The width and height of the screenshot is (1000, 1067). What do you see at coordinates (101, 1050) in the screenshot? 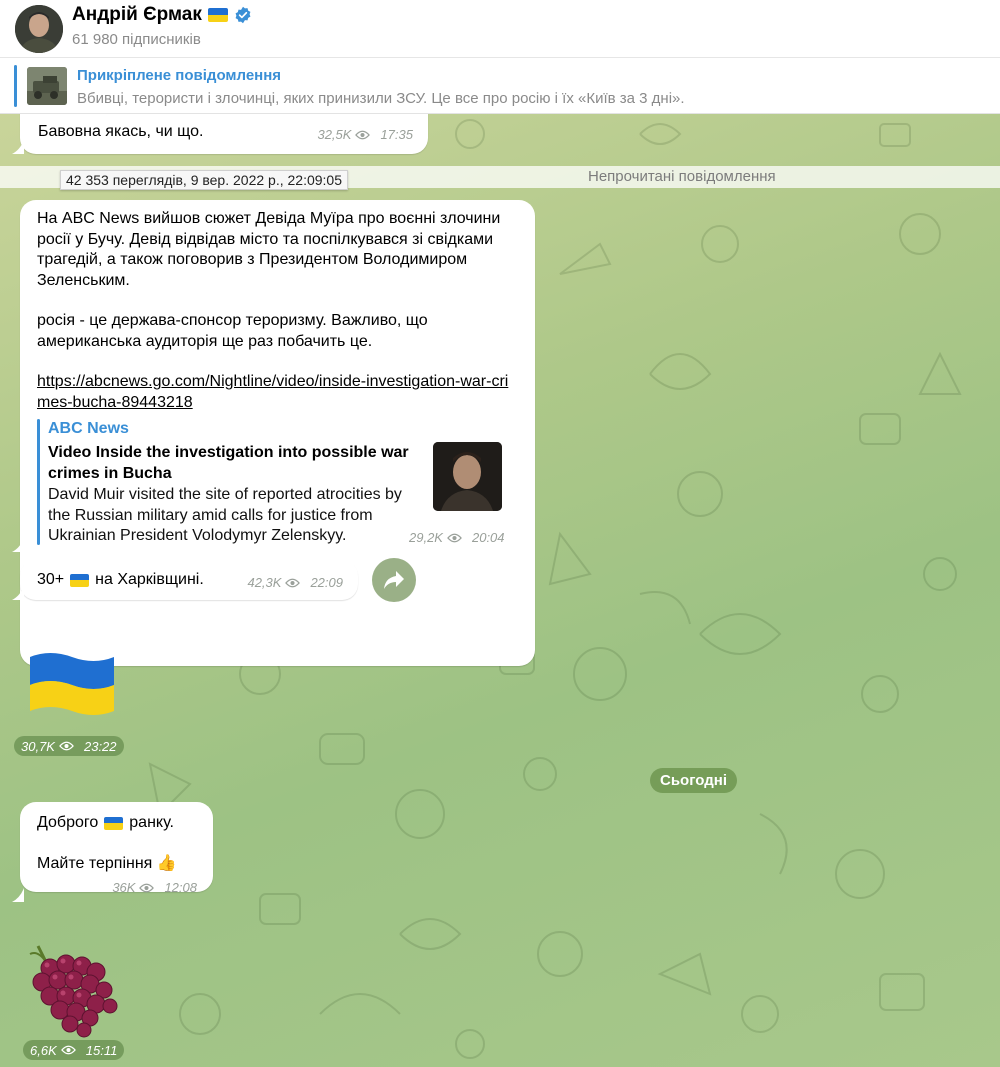
I see `message-time: 15:11` at bounding box center [101, 1050].